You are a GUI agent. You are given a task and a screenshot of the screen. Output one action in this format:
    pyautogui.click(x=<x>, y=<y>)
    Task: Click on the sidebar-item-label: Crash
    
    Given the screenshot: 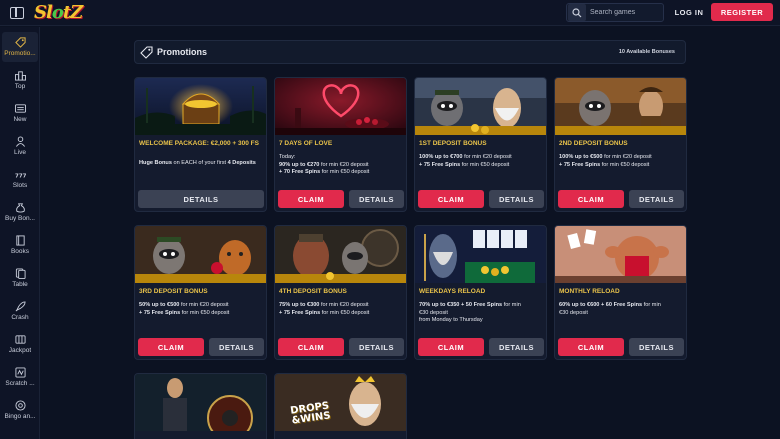 What is the action you would take?
    pyautogui.click(x=20, y=317)
    